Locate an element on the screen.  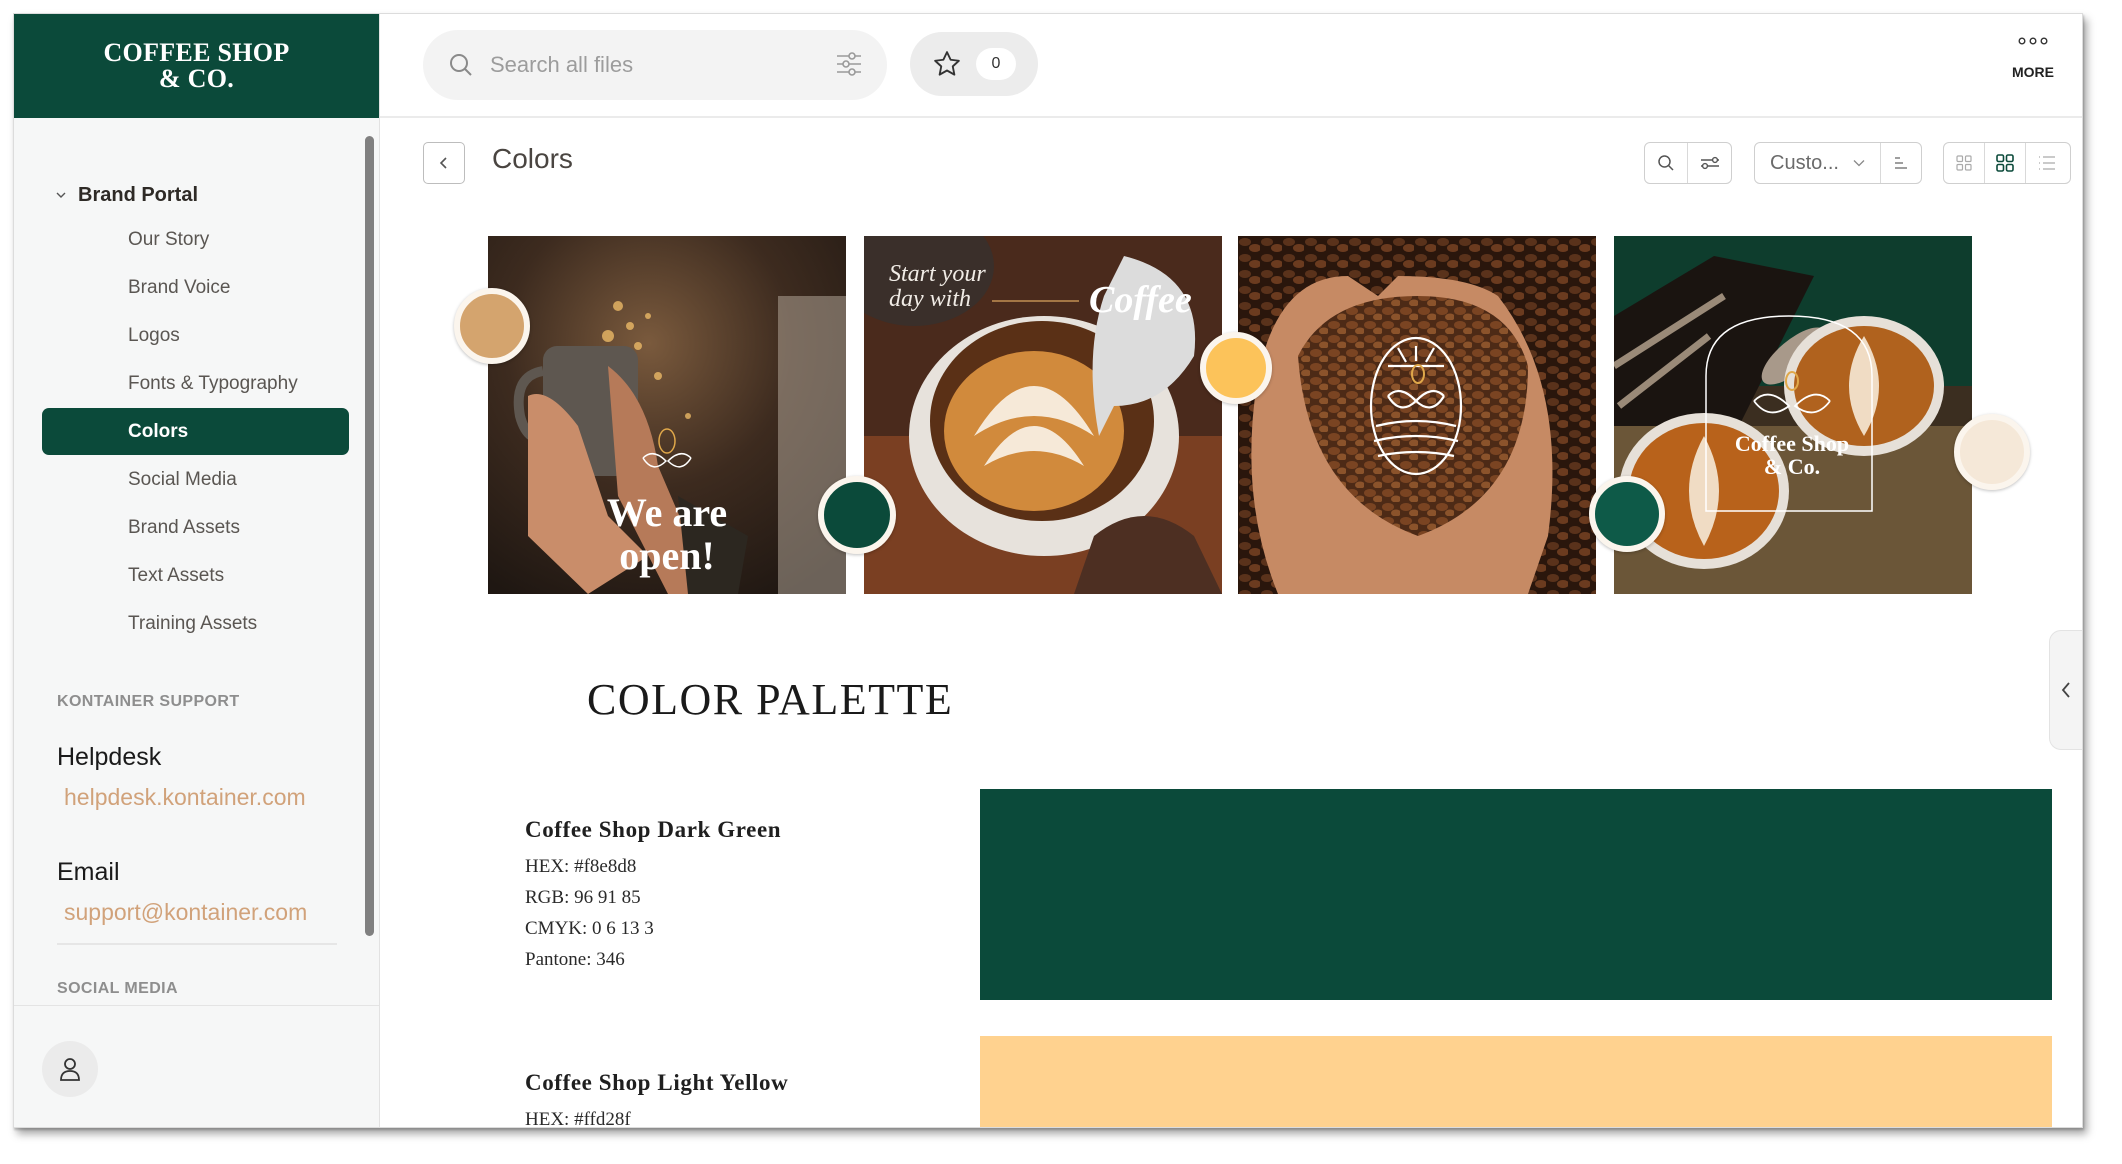
latte-art-photo: Coffee Shop & Co. is located at coordinates (1793, 415).